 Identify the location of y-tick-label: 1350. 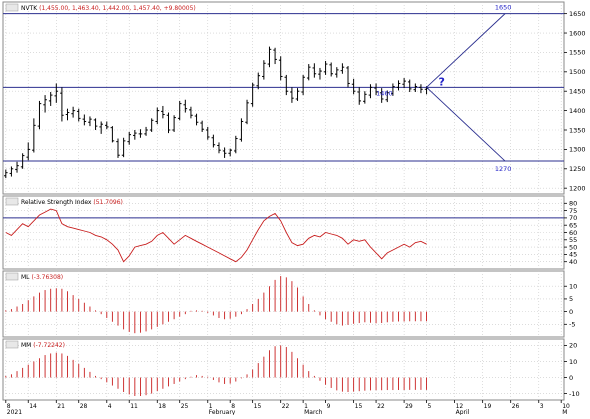
(577, 130).